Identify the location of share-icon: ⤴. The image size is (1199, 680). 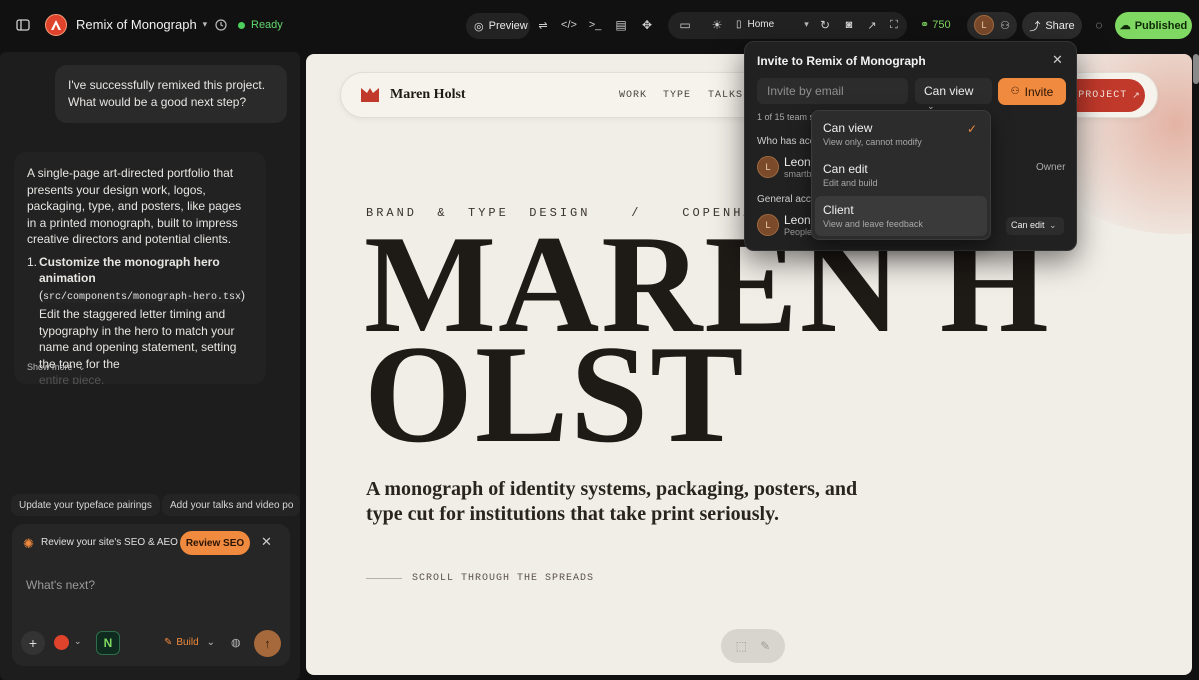
(1035, 26).